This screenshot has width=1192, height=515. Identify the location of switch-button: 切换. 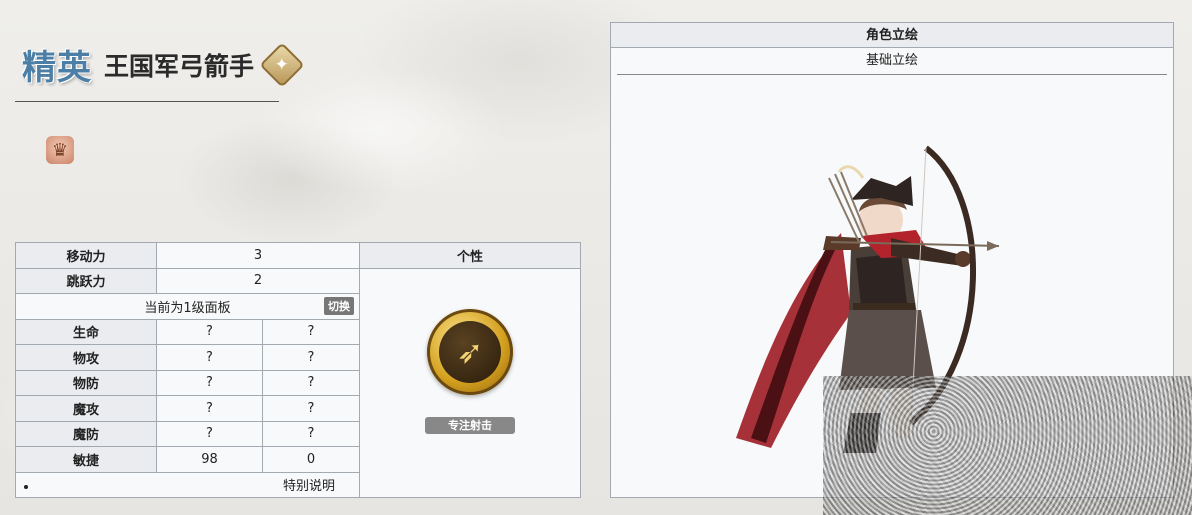
(339, 306).